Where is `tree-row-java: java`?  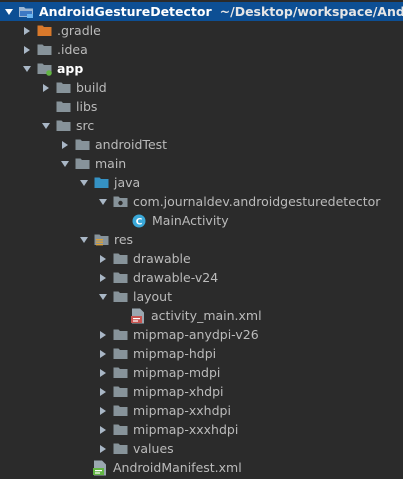 tree-row-java: java is located at coordinates (201, 182).